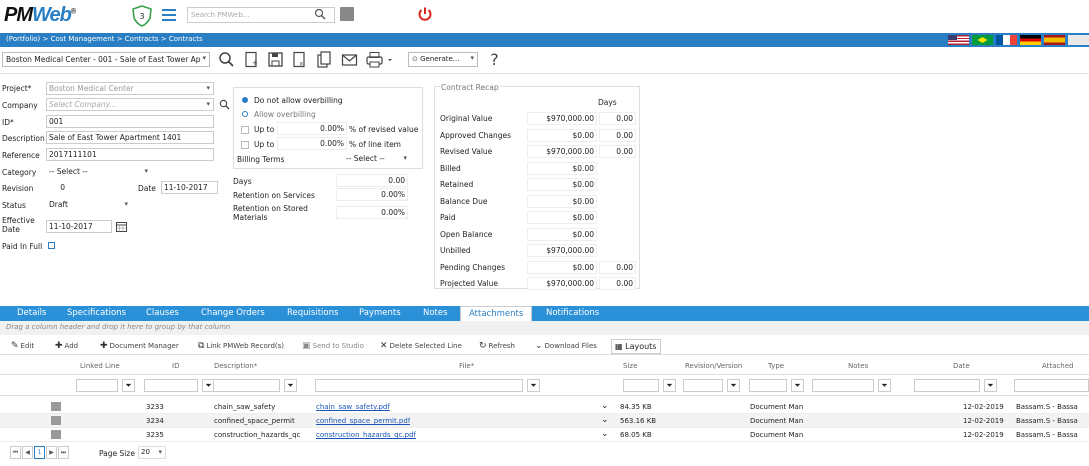 The width and height of the screenshot is (1089, 466). What do you see at coordinates (130, 88) in the screenshot?
I see `project-field: Boston Medical Center ▾` at bounding box center [130, 88].